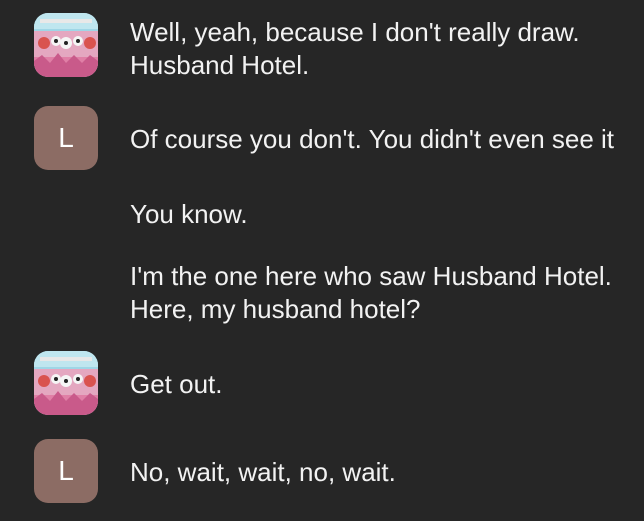 Image resolution: width=644 pixels, height=521 pixels. What do you see at coordinates (220, 65) in the screenshot?
I see `message-line: Husband Hotel.` at bounding box center [220, 65].